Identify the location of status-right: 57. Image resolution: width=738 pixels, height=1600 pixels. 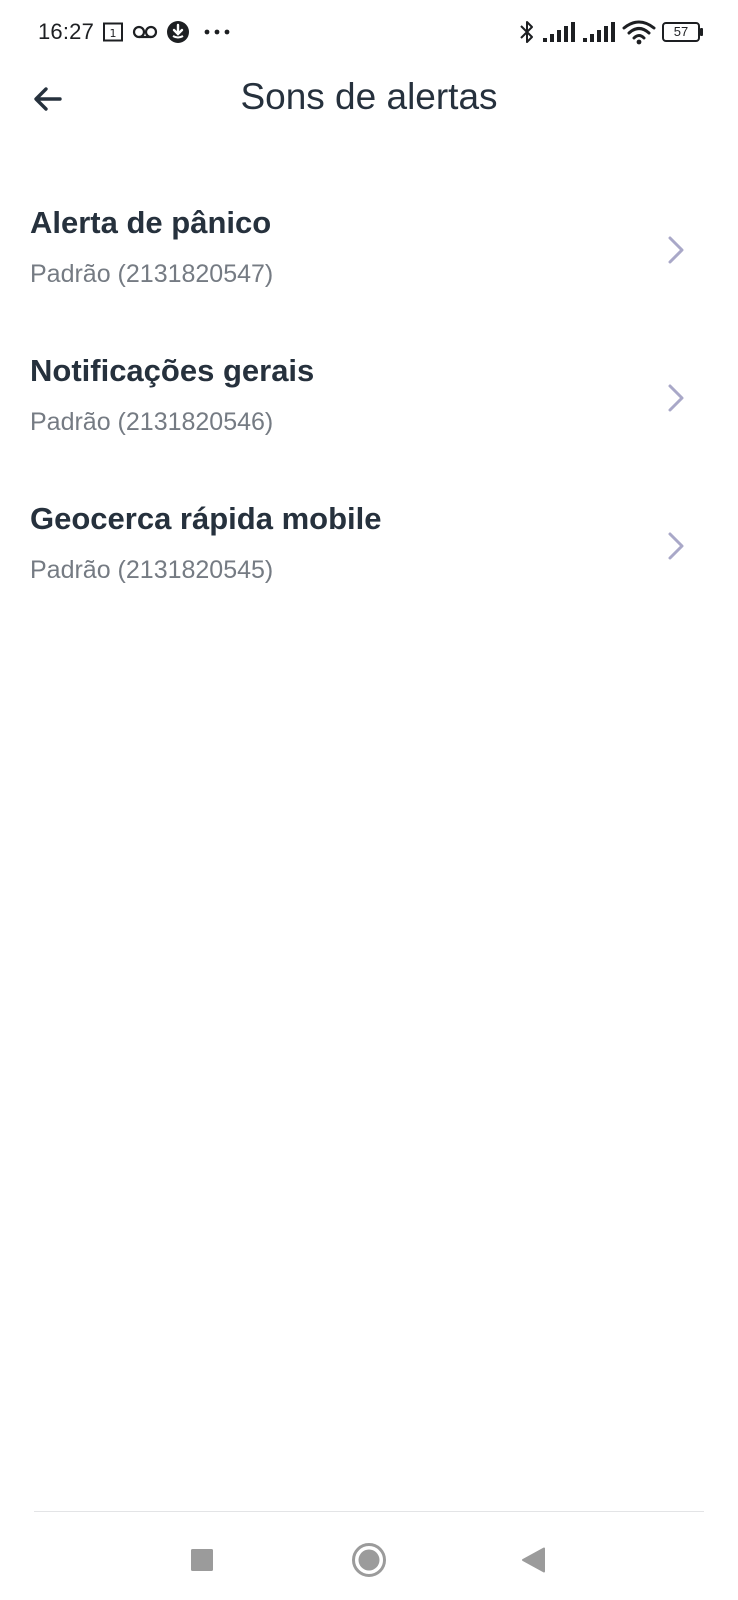
(611, 32).